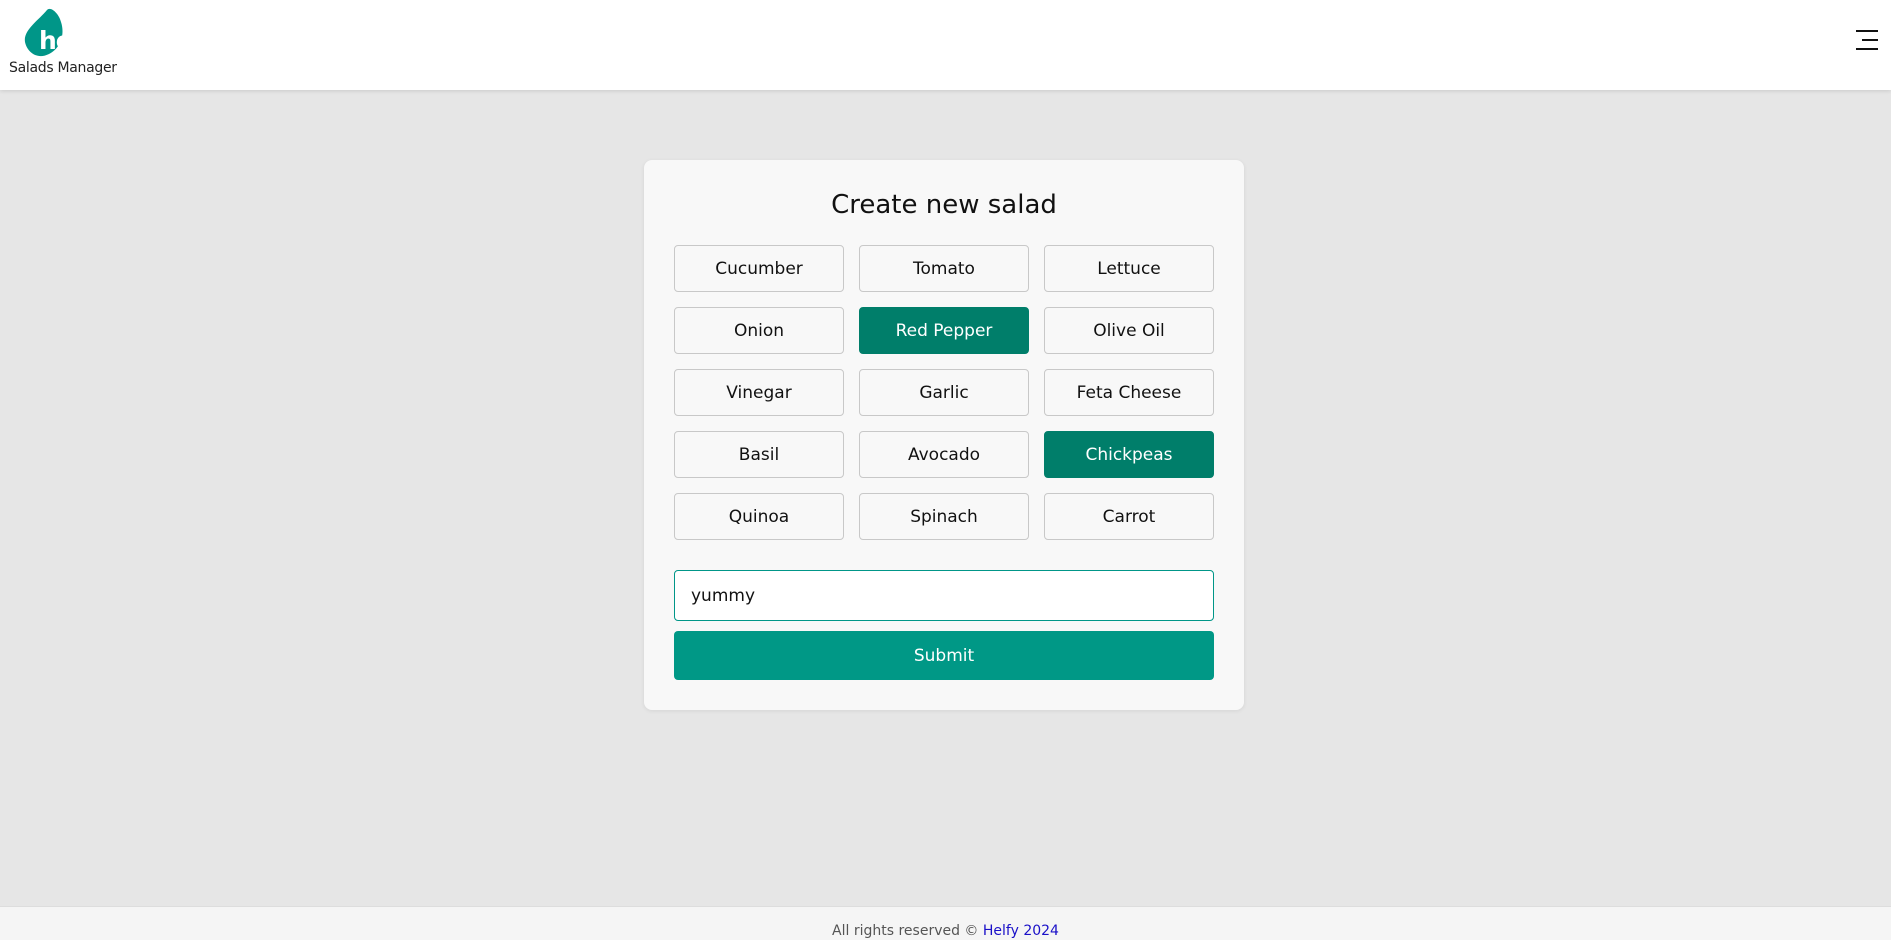  I want to click on hamburger-menu-icon, so click(1866, 40).